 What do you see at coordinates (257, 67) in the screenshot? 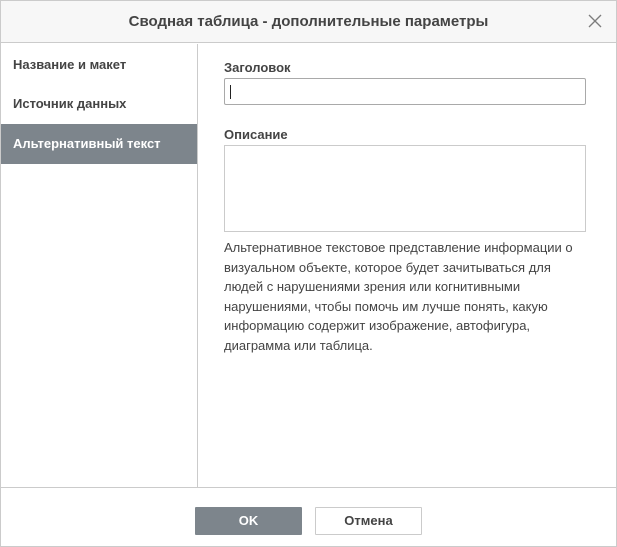
I see `title-field-label: Заголовок` at bounding box center [257, 67].